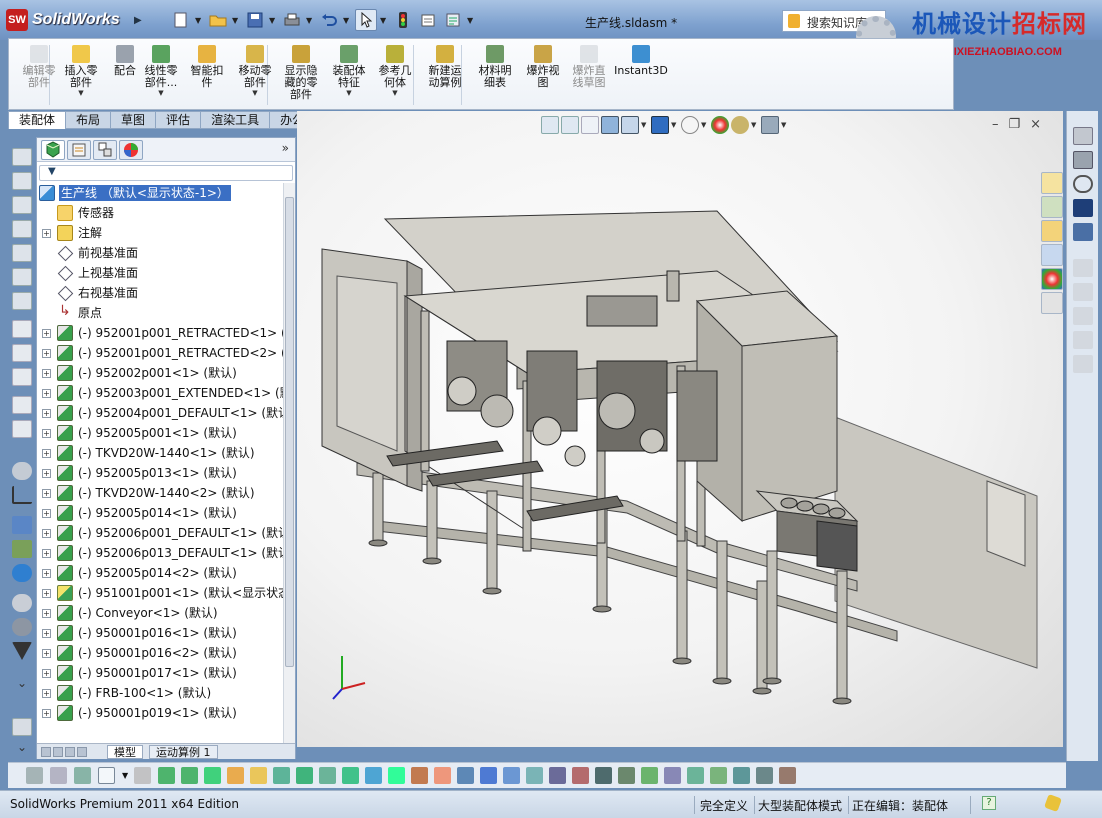 This screenshot has width=1102, height=818. What do you see at coordinates (160, 633) in the screenshot?
I see `tree-item: + (-) 950001p016<1> (默认)` at bounding box center [160, 633].